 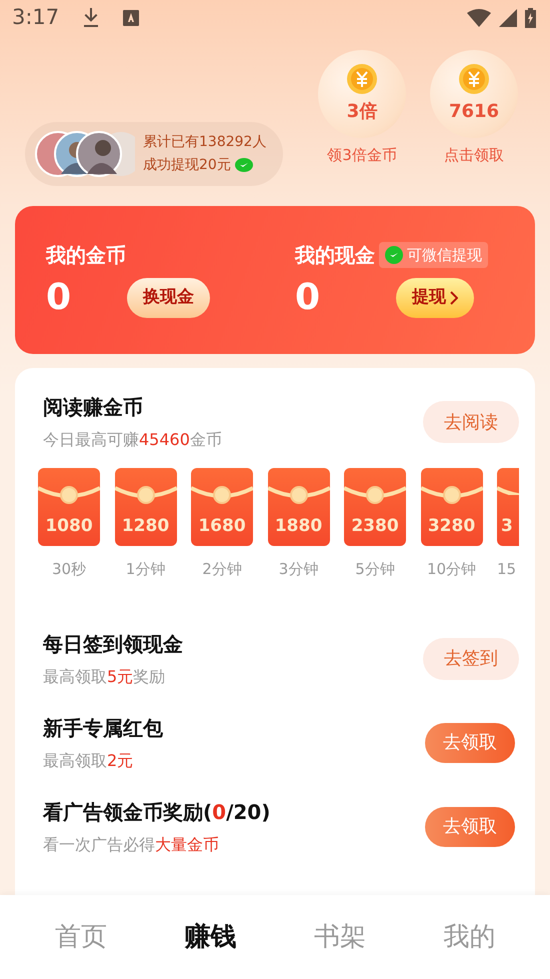 What do you see at coordinates (156, 812) in the screenshot?
I see `task-title: 看广告领金币奖励(0/20)` at bounding box center [156, 812].